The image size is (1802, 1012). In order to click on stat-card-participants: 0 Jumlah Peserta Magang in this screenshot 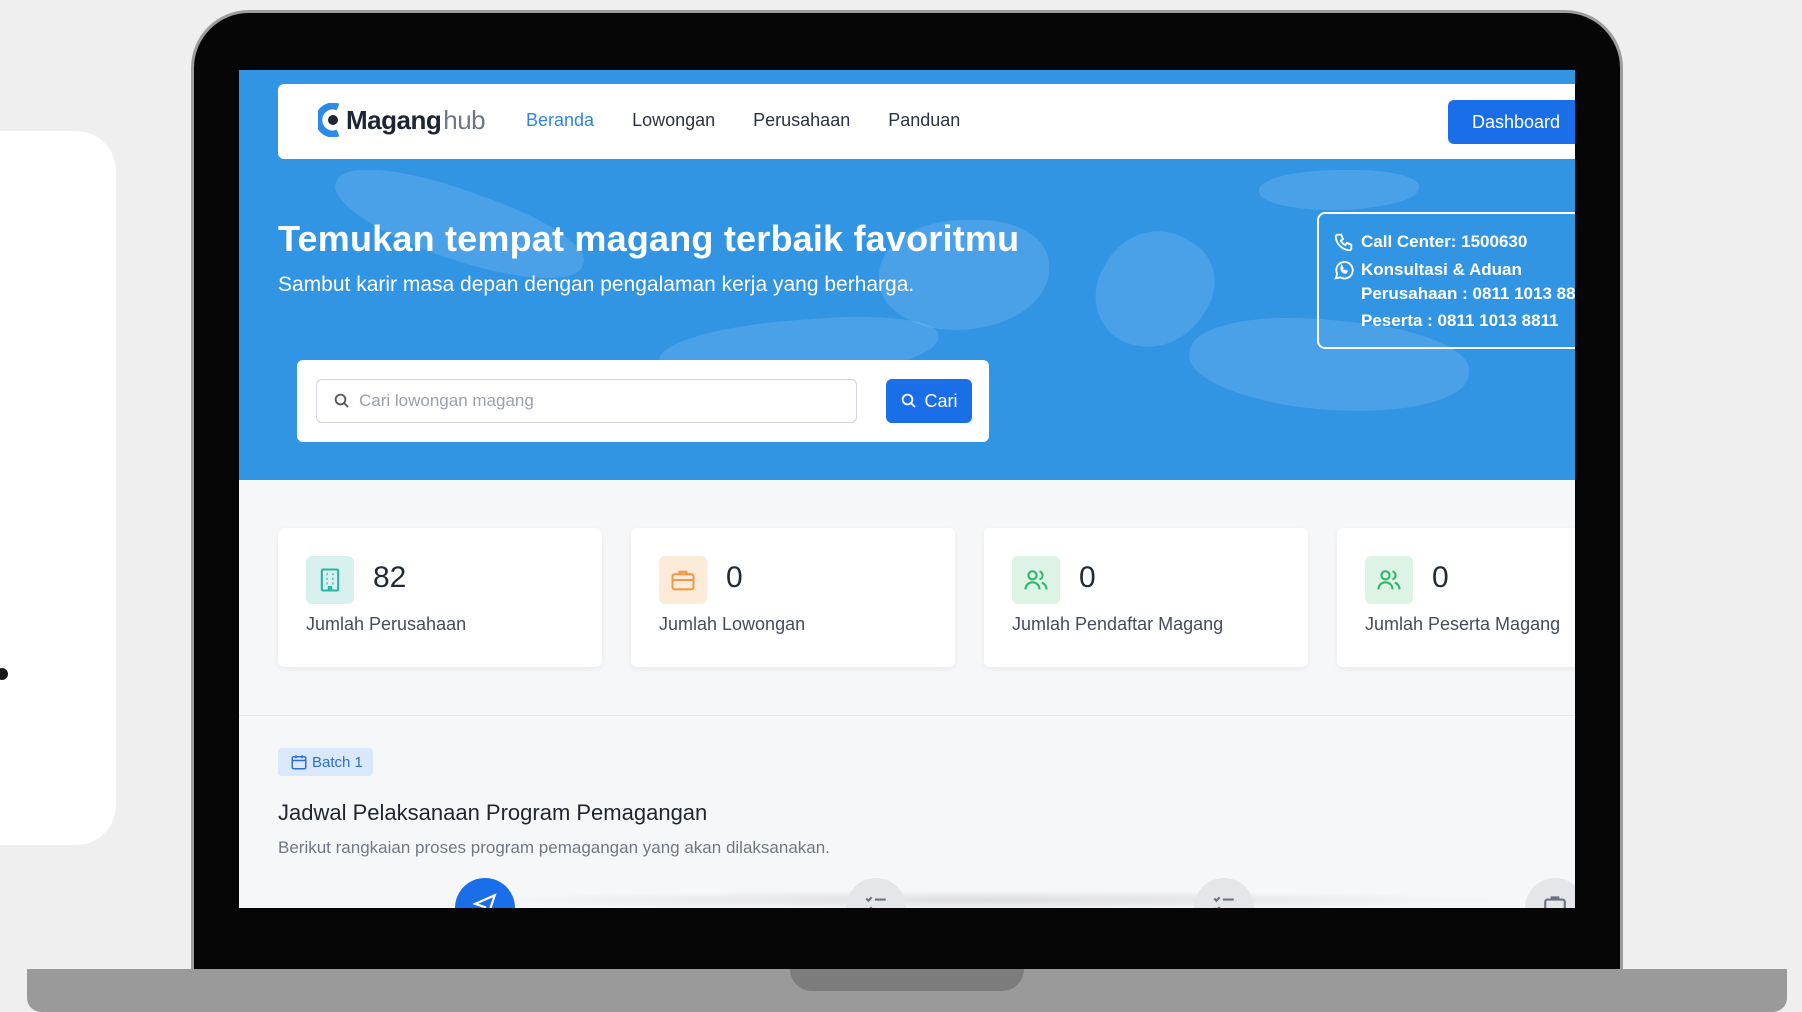, I will do `click(1456, 597)`.